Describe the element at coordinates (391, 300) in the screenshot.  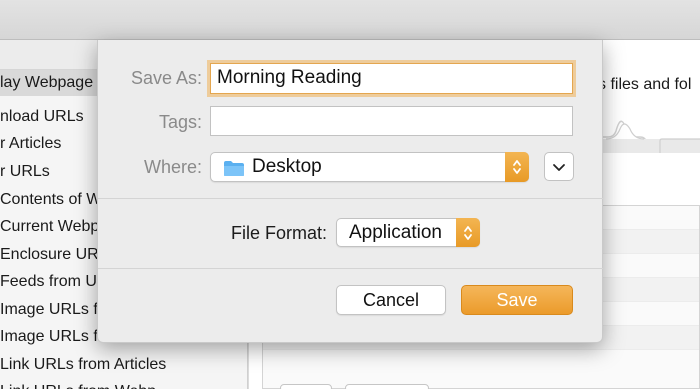
I see `cancel-button: Cancel` at that location.